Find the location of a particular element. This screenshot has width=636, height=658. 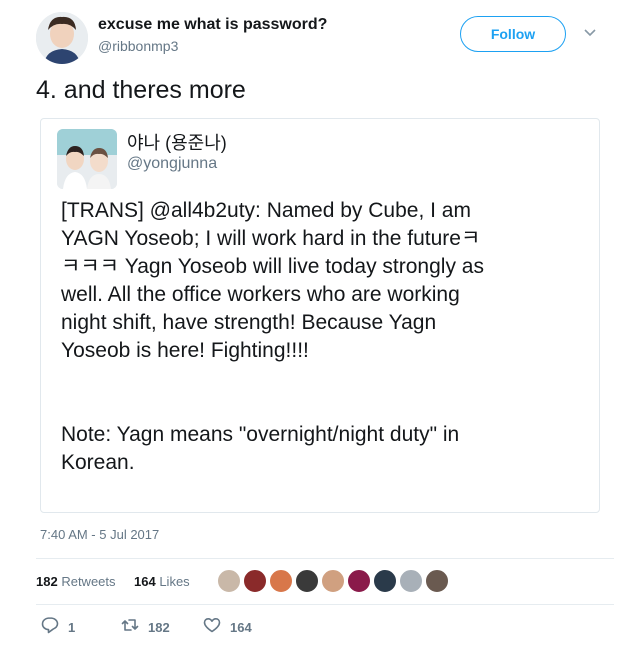

retweets-count: 182 is located at coordinates (47, 581).